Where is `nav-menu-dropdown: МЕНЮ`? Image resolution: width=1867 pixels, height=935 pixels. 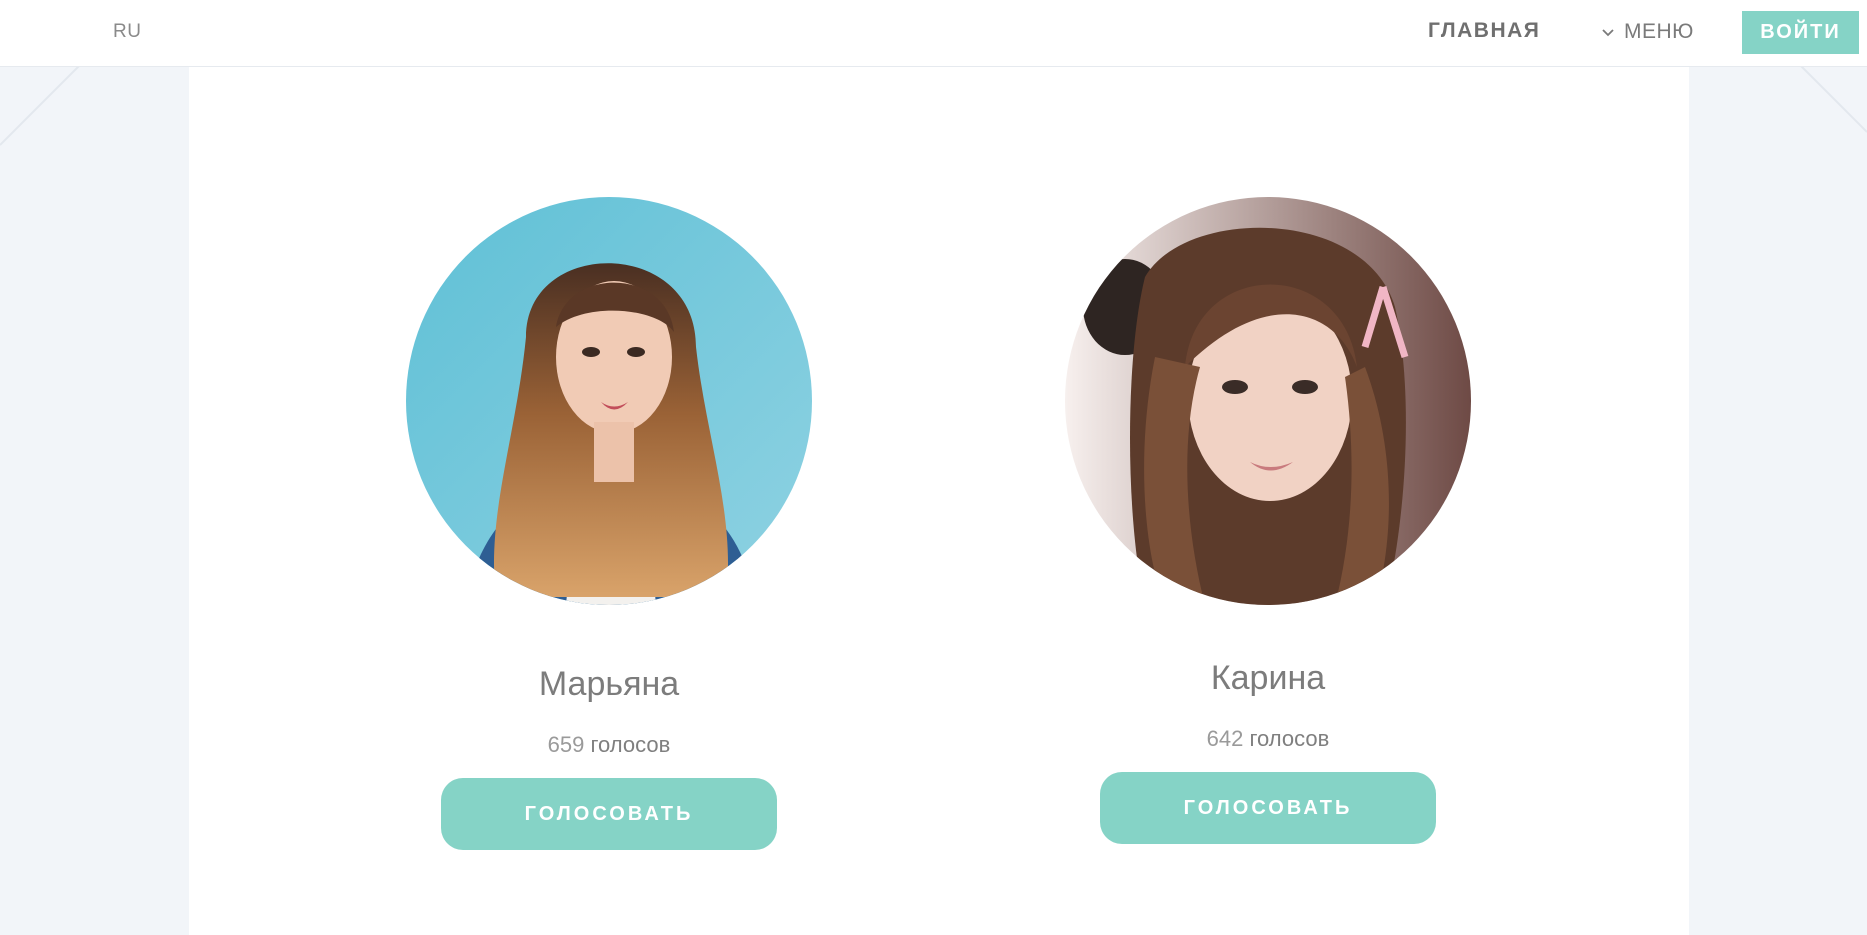
nav-menu-dropdown: МЕНЮ is located at coordinates (1647, 32).